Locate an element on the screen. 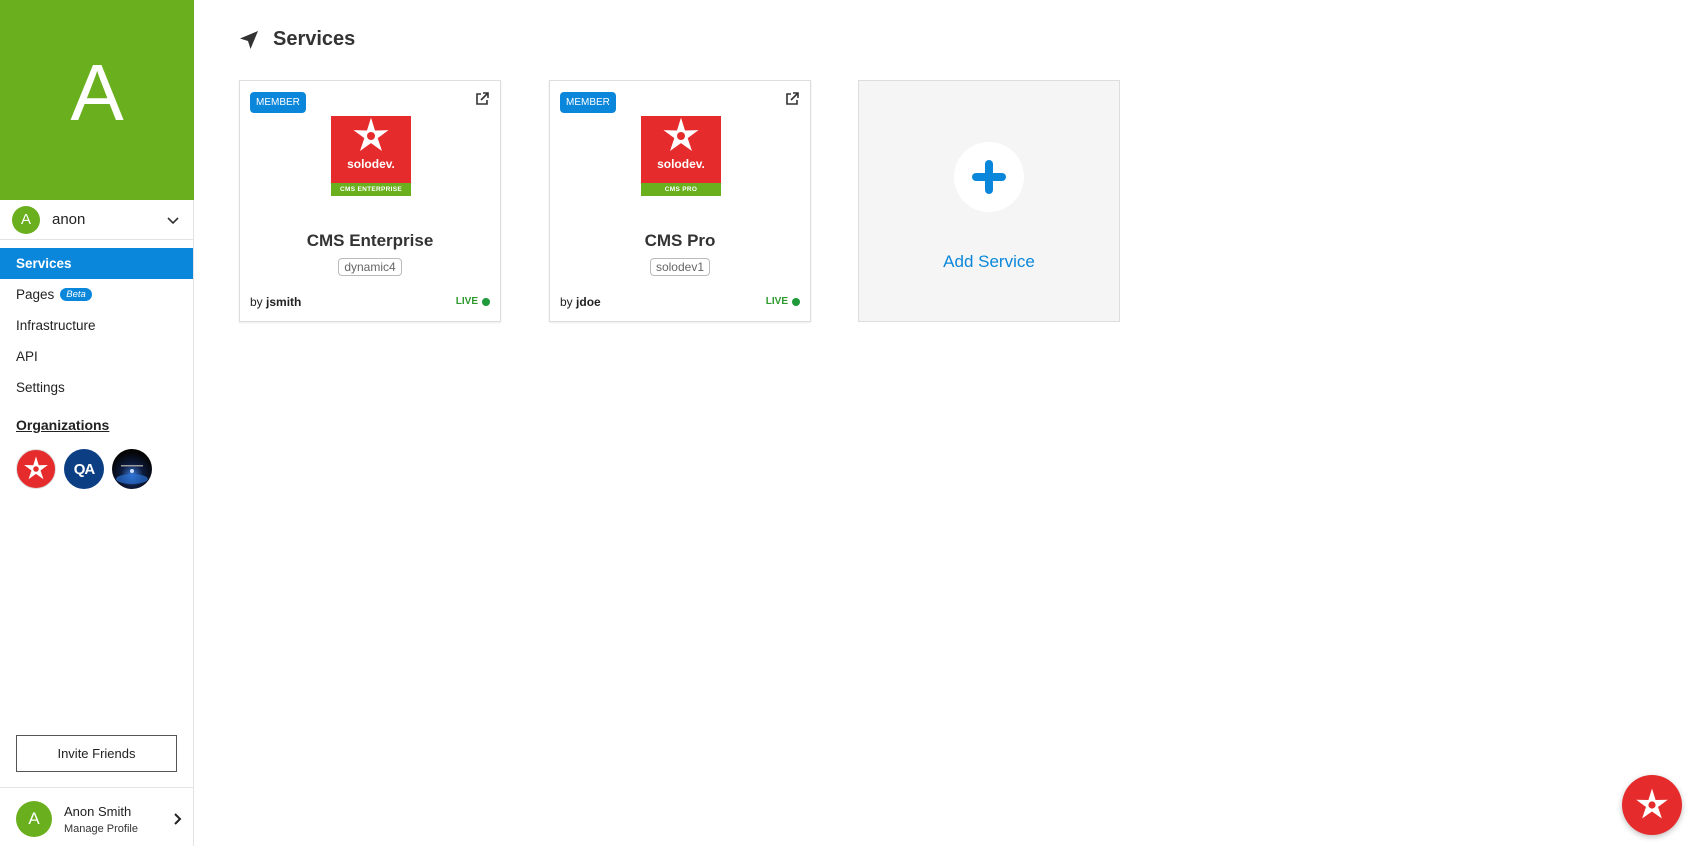 Image resolution: width=1694 pixels, height=846 pixels. help-chat-button is located at coordinates (1652, 805).